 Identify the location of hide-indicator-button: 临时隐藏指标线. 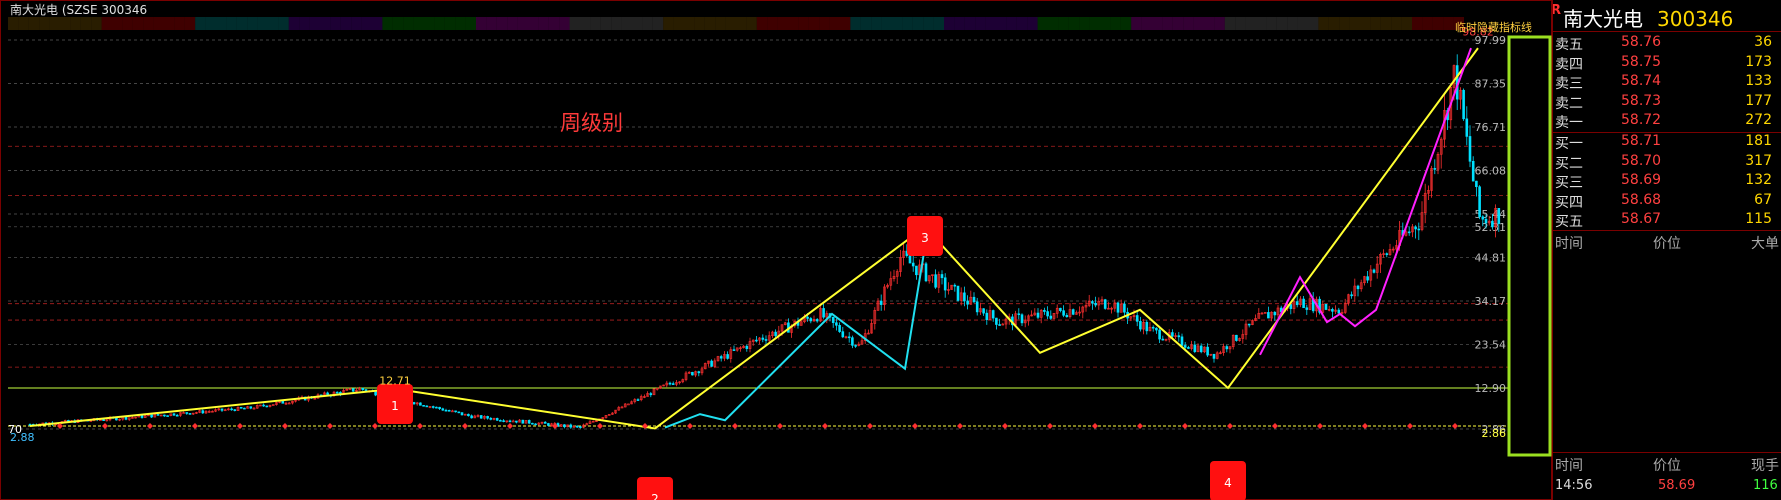
(1493, 27).